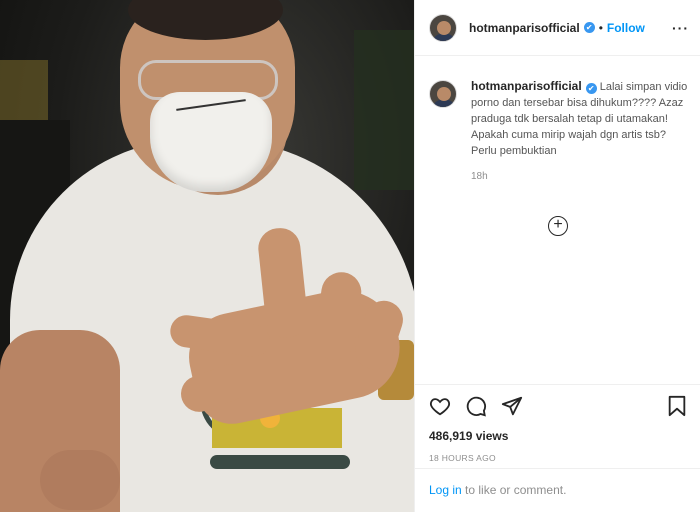 The image size is (700, 512). Describe the element at coordinates (514, 490) in the screenshot. I see `login-prompt-text: to like or comment.` at that location.